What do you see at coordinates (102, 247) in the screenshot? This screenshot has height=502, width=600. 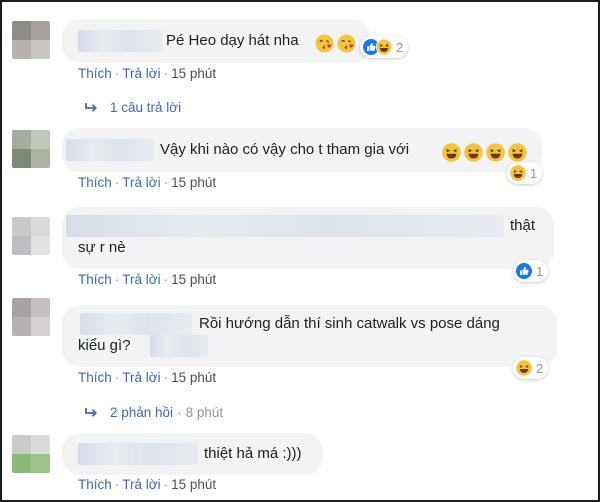 I see `comment-text-line2: sự r nè` at bounding box center [102, 247].